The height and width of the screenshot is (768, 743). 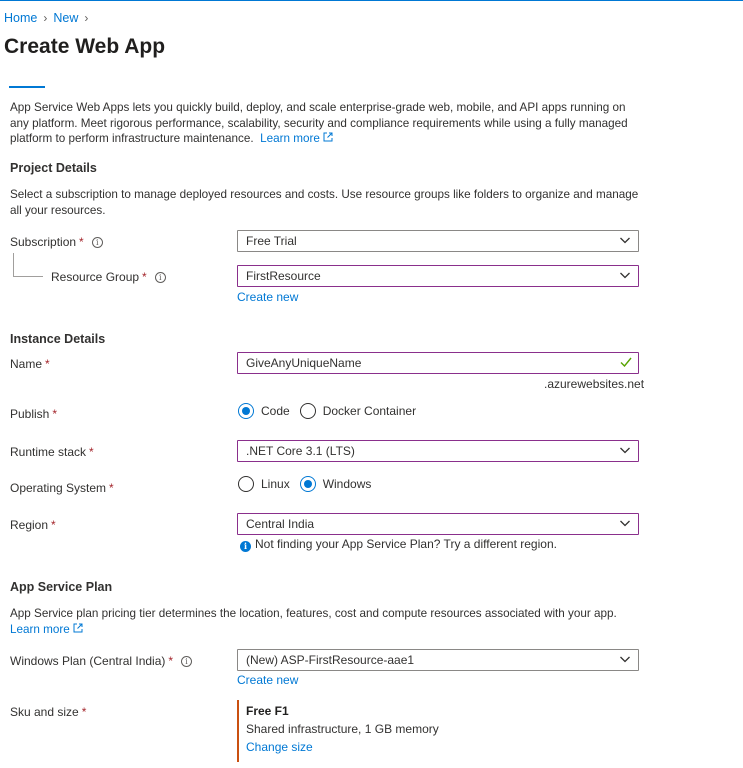 What do you see at coordinates (29, 525) in the screenshot?
I see `region-label-text: Region` at bounding box center [29, 525].